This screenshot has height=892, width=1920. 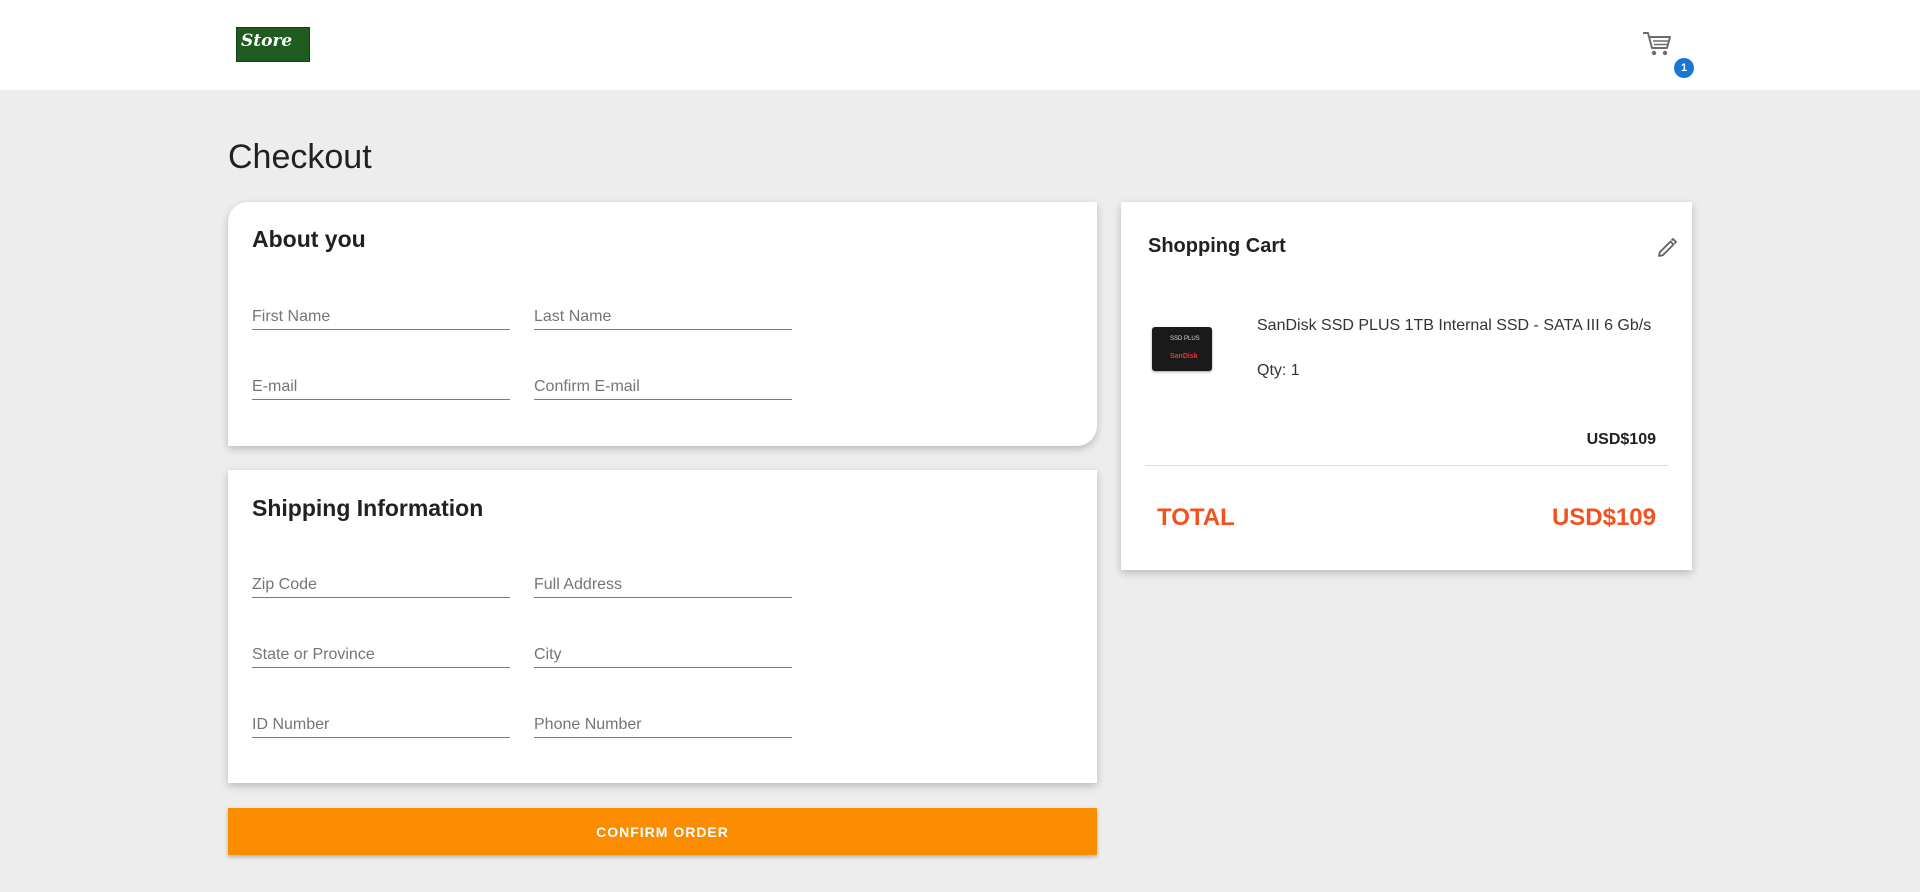 I want to click on confirm-order-button: CONFIRM ORDER, so click(x=662, y=831).